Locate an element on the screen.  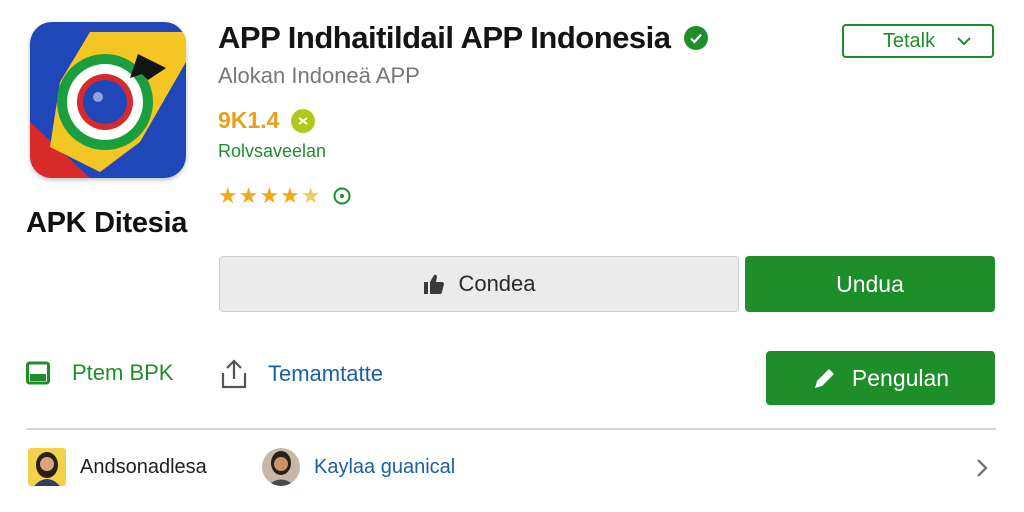
download-button-label: Undua is located at coordinates (870, 283).